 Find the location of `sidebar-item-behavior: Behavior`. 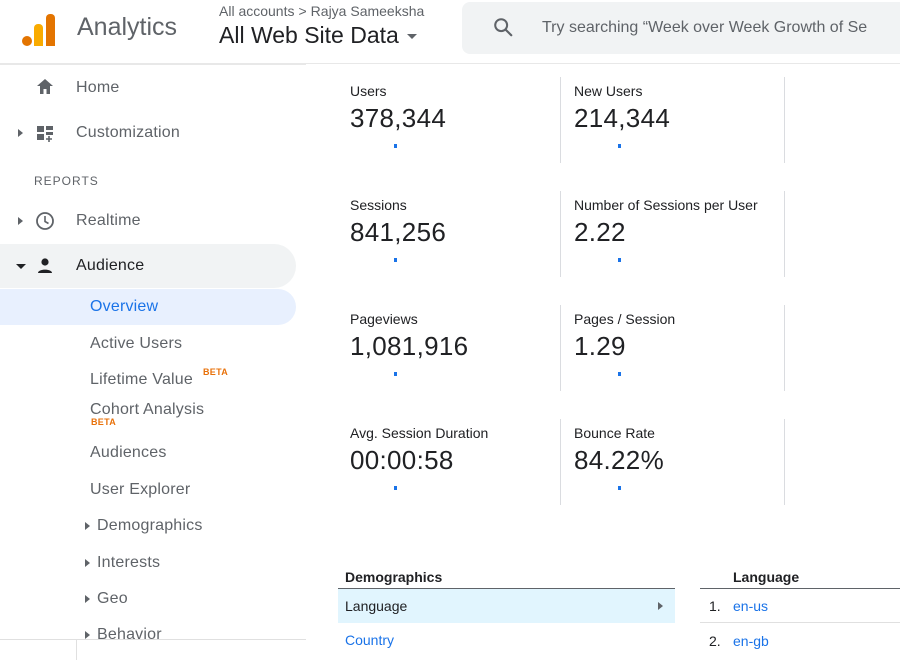

sidebar-item-behavior: Behavior is located at coordinates (148, 628).